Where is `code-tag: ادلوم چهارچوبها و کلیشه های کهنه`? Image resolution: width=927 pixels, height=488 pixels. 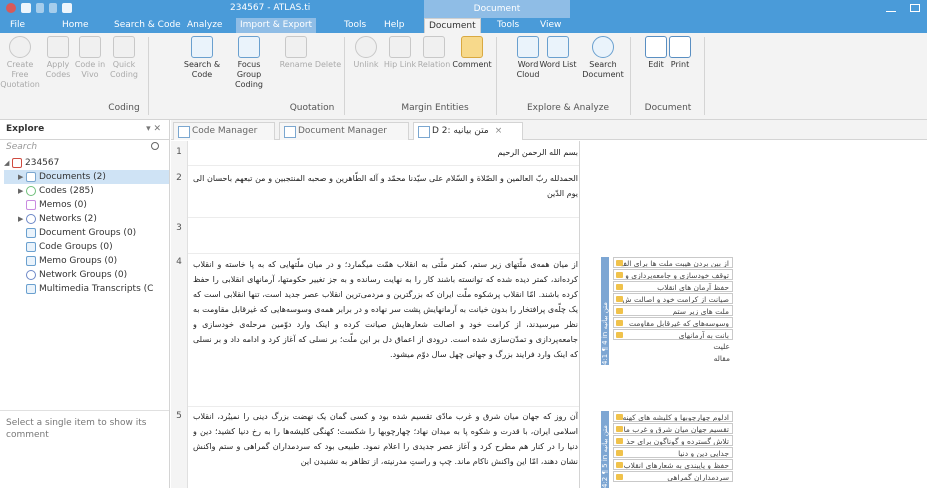
code-tag: ادلوم چهارچوبها و کلیشه های کهنه is located at coordinates (673, 416).